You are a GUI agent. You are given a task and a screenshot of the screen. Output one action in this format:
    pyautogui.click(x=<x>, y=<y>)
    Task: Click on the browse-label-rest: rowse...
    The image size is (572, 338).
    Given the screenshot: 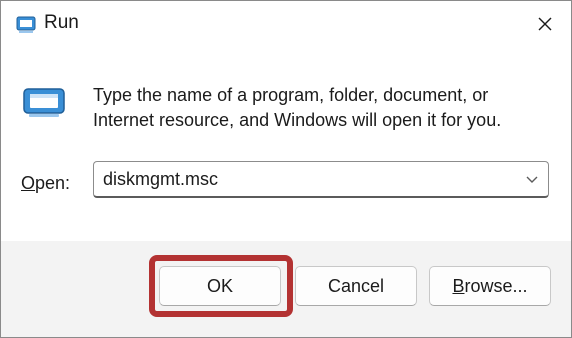 What is the action you would take?
    pyautogui.click(x=496, y=285)
    